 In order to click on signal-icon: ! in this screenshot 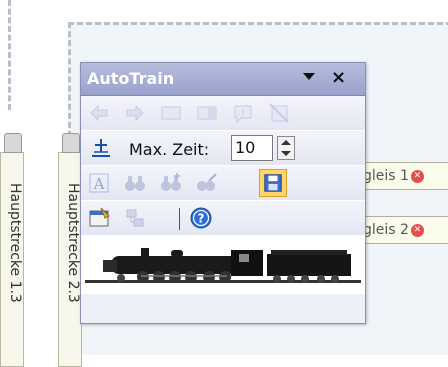, I will do `click(243, 113)`.